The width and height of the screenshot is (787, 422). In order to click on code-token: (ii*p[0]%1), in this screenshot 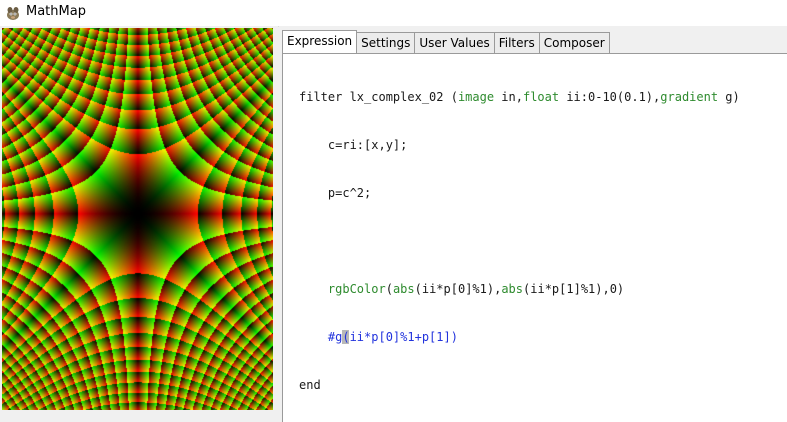, I will do `click(458, 289)`.